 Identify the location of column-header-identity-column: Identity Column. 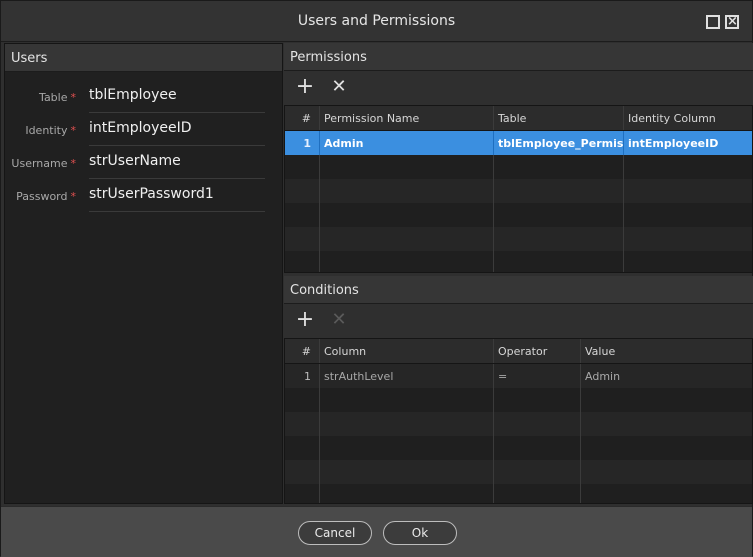
(688, 118).